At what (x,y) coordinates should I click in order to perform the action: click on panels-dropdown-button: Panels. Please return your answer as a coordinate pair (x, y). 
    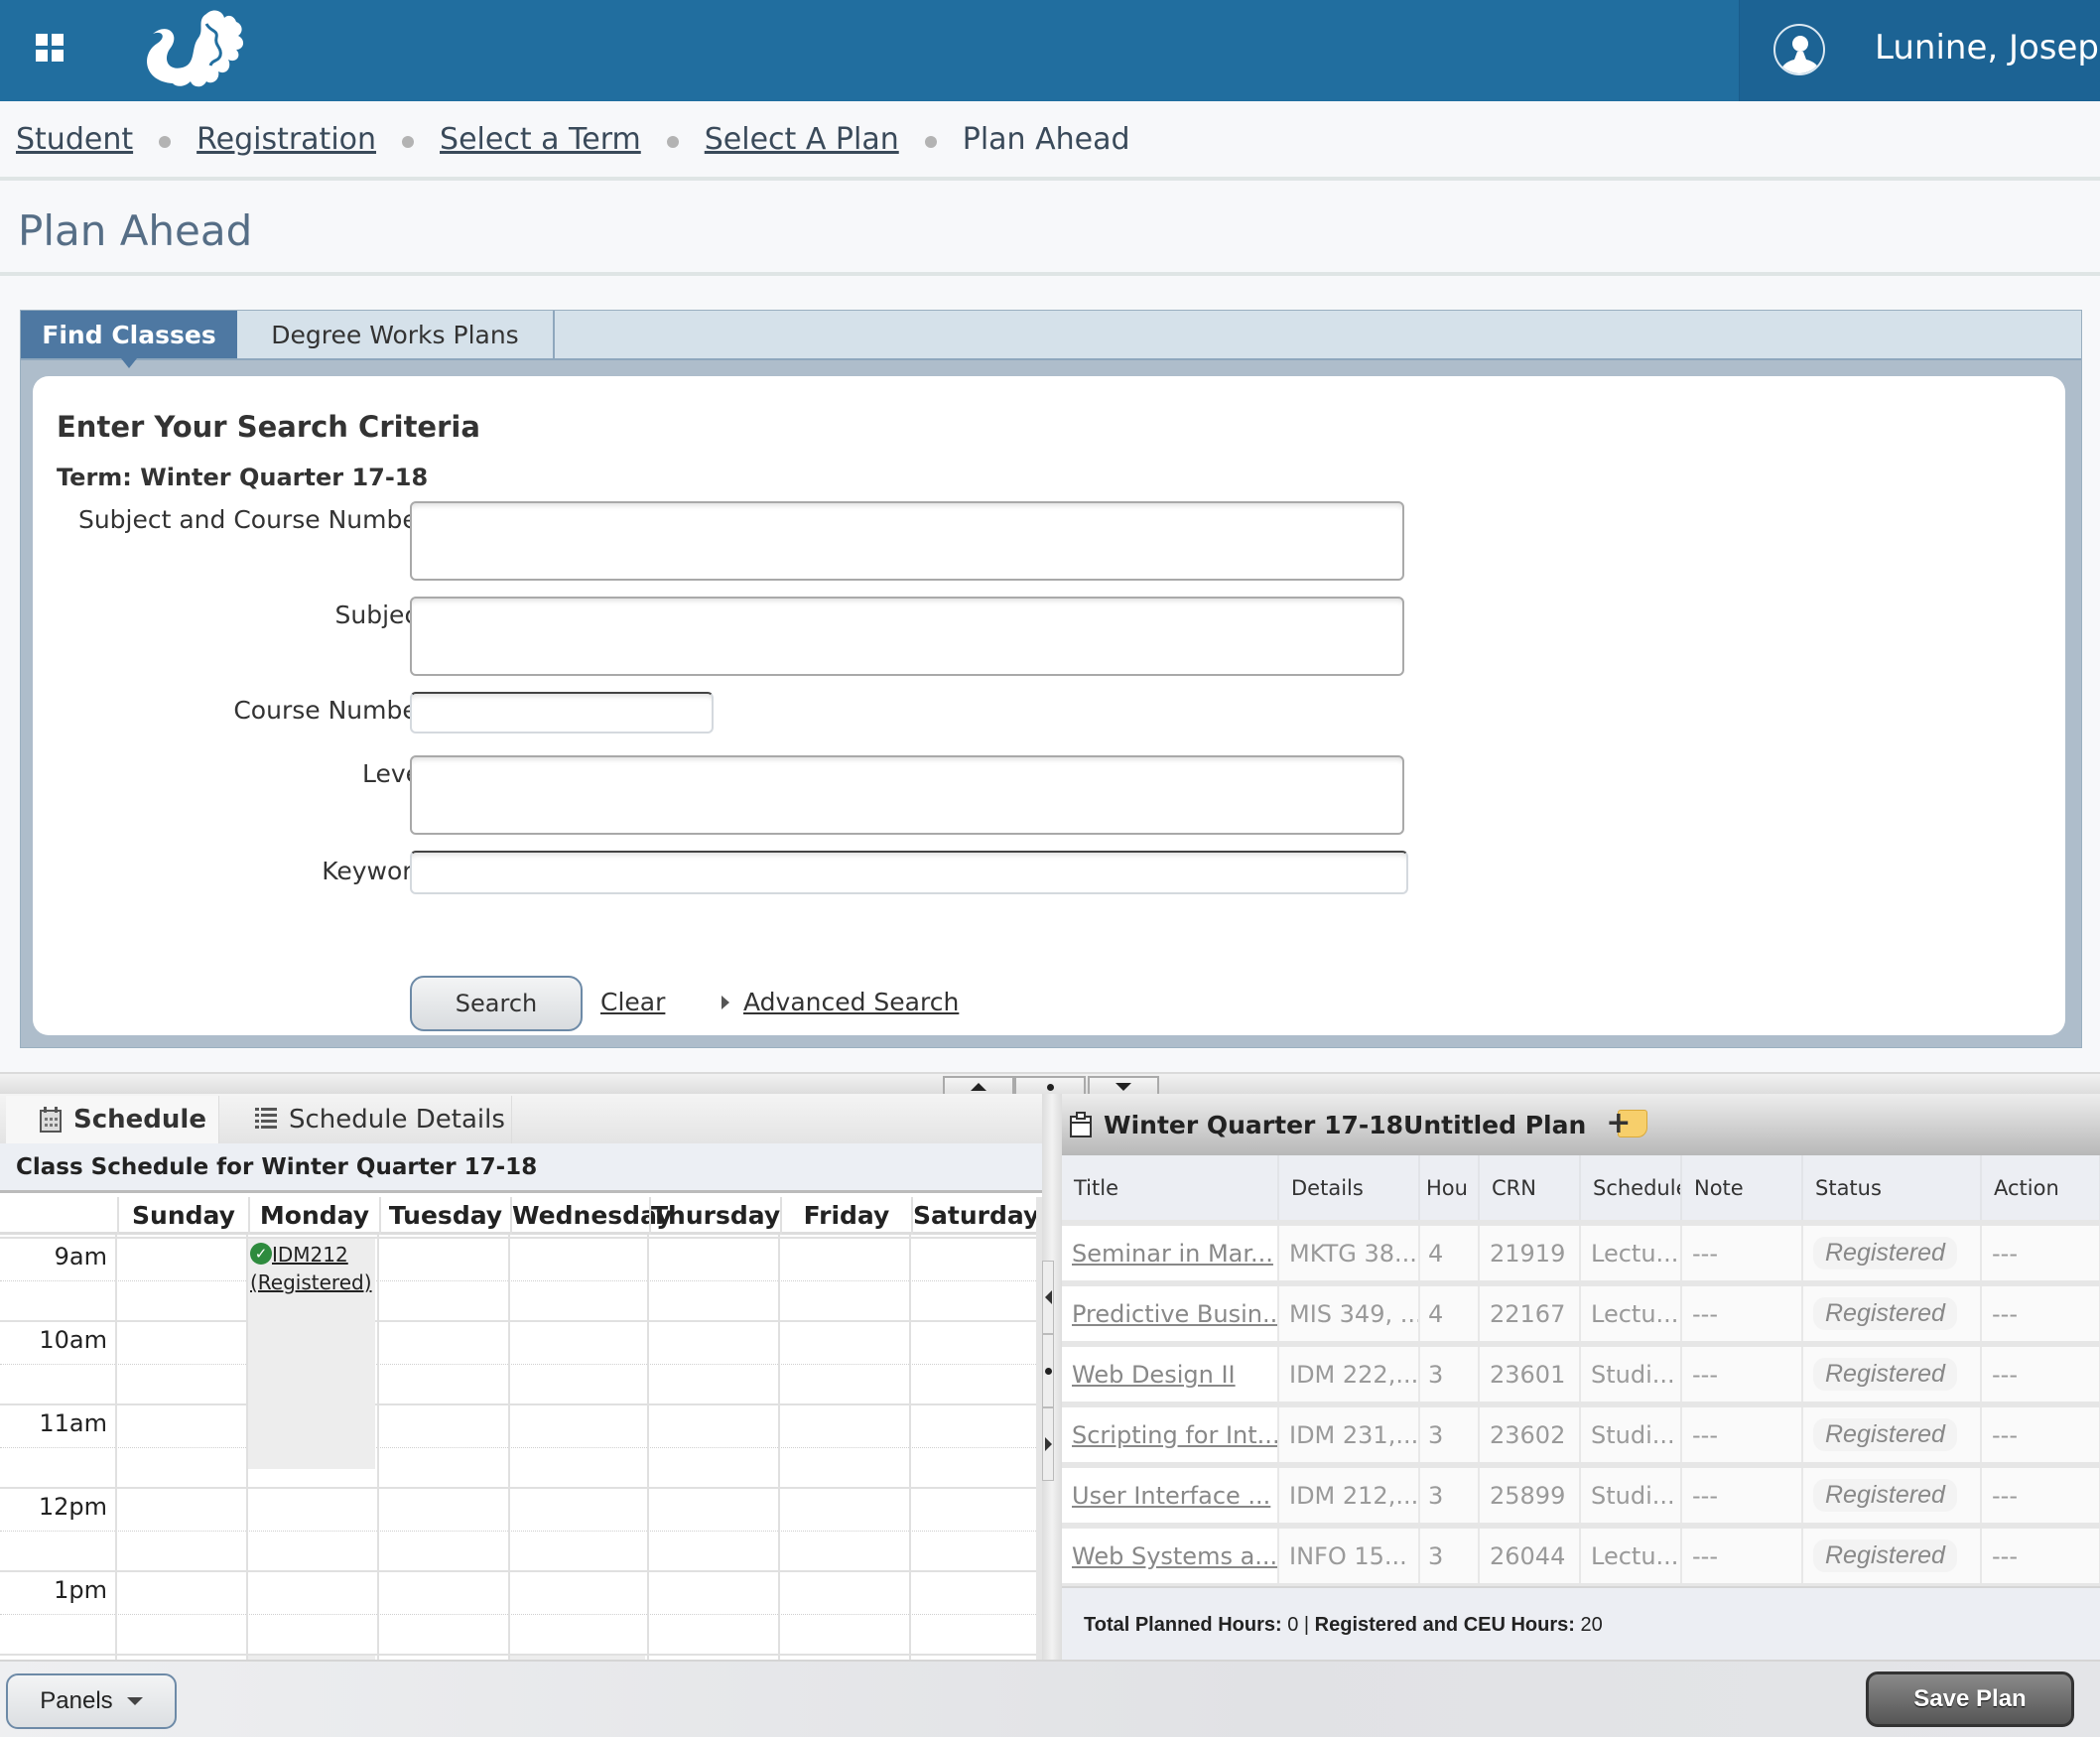
    Looking at the image, I should click on (92, 1701).